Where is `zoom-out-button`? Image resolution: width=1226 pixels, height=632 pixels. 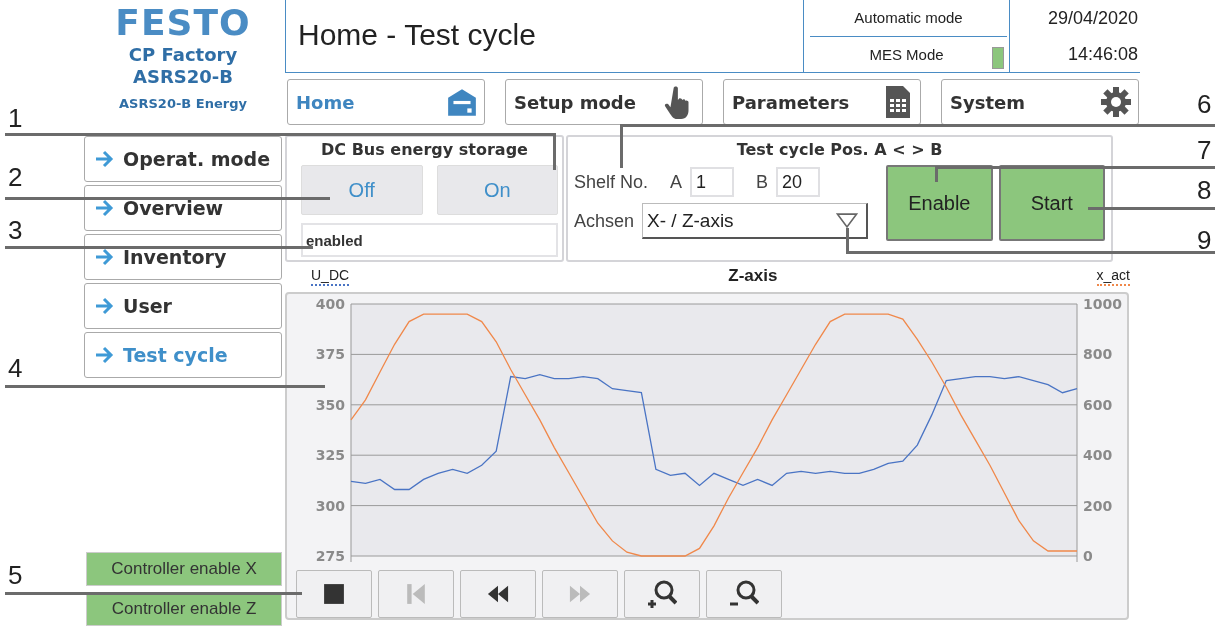 zoom-out-button is located at coordinates (744, 594).